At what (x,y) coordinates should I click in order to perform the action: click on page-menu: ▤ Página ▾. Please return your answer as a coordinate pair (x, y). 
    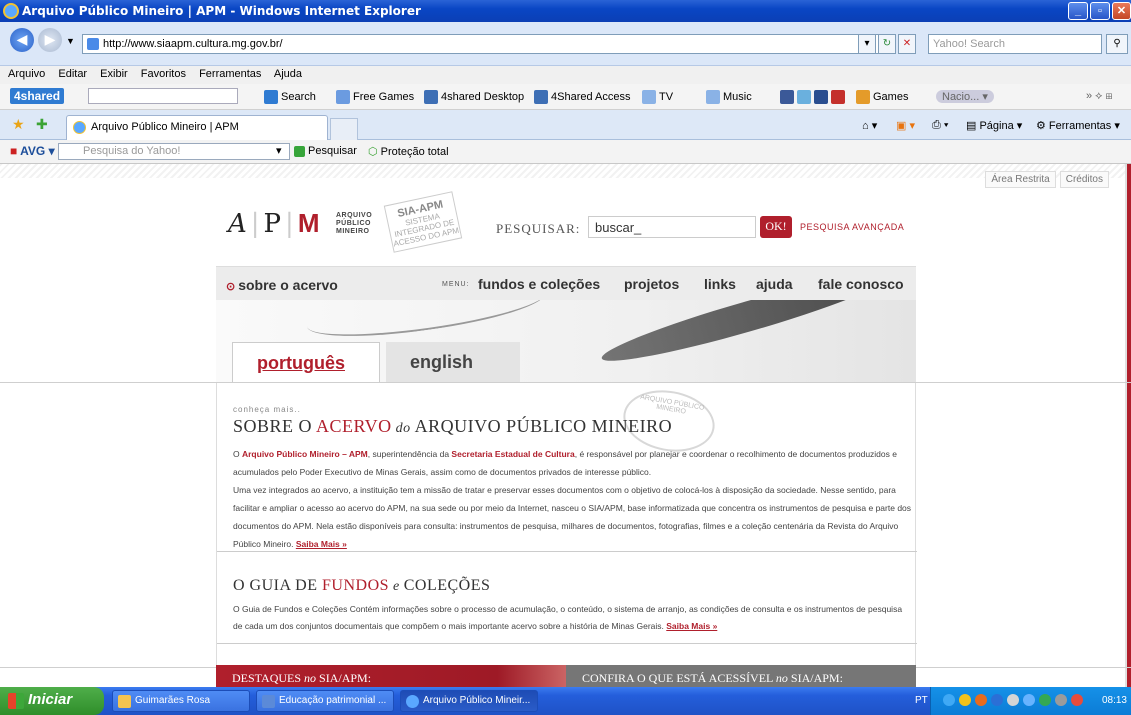
    Looking at the image, I should click on (994, 125).